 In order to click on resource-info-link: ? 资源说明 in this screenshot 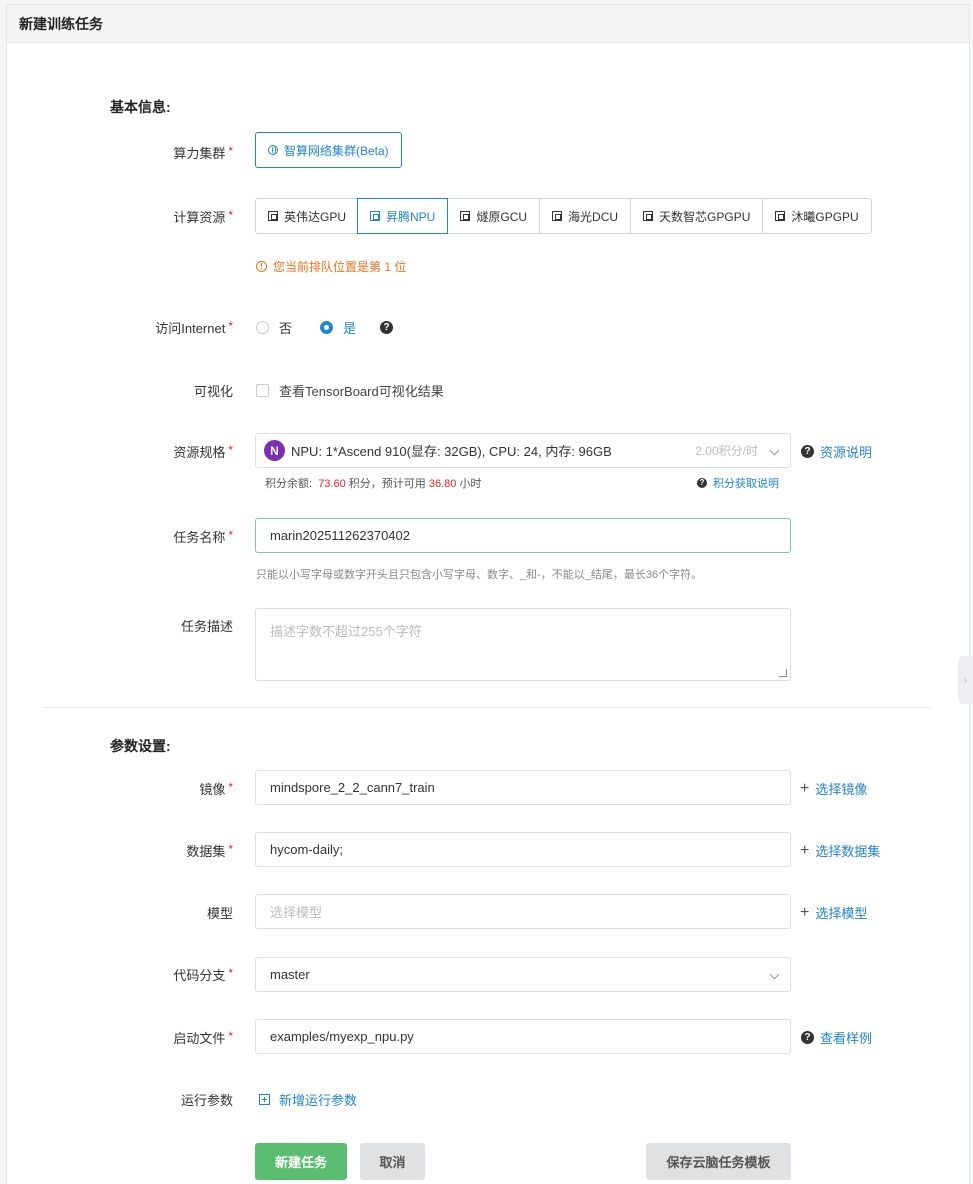, I will do `click(836, 451)`.